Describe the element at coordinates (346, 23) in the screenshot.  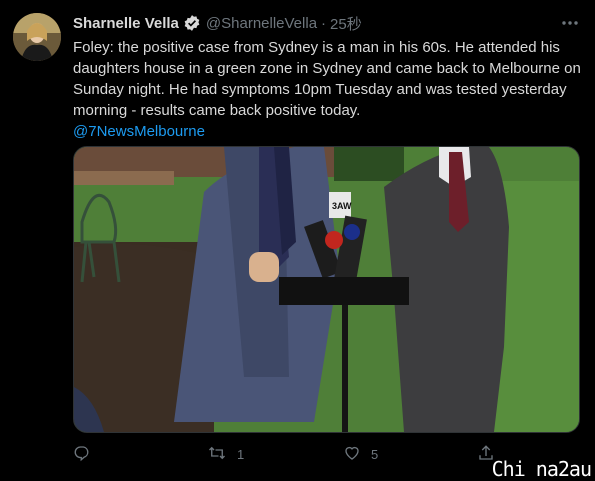
I see `tweet-timestamp: 25秒` at that location.